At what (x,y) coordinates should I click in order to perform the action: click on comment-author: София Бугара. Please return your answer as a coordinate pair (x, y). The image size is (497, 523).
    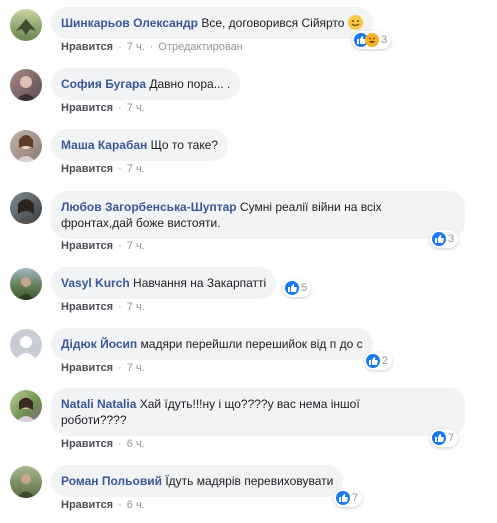
    Looking at the image, I should click on (103, 84).